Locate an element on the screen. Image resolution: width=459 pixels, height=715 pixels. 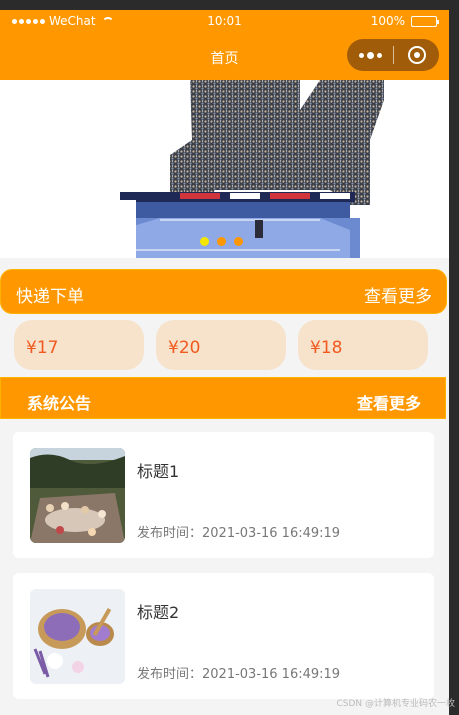
express-order-title: 快递下单 is located at coordinates (50, 297).